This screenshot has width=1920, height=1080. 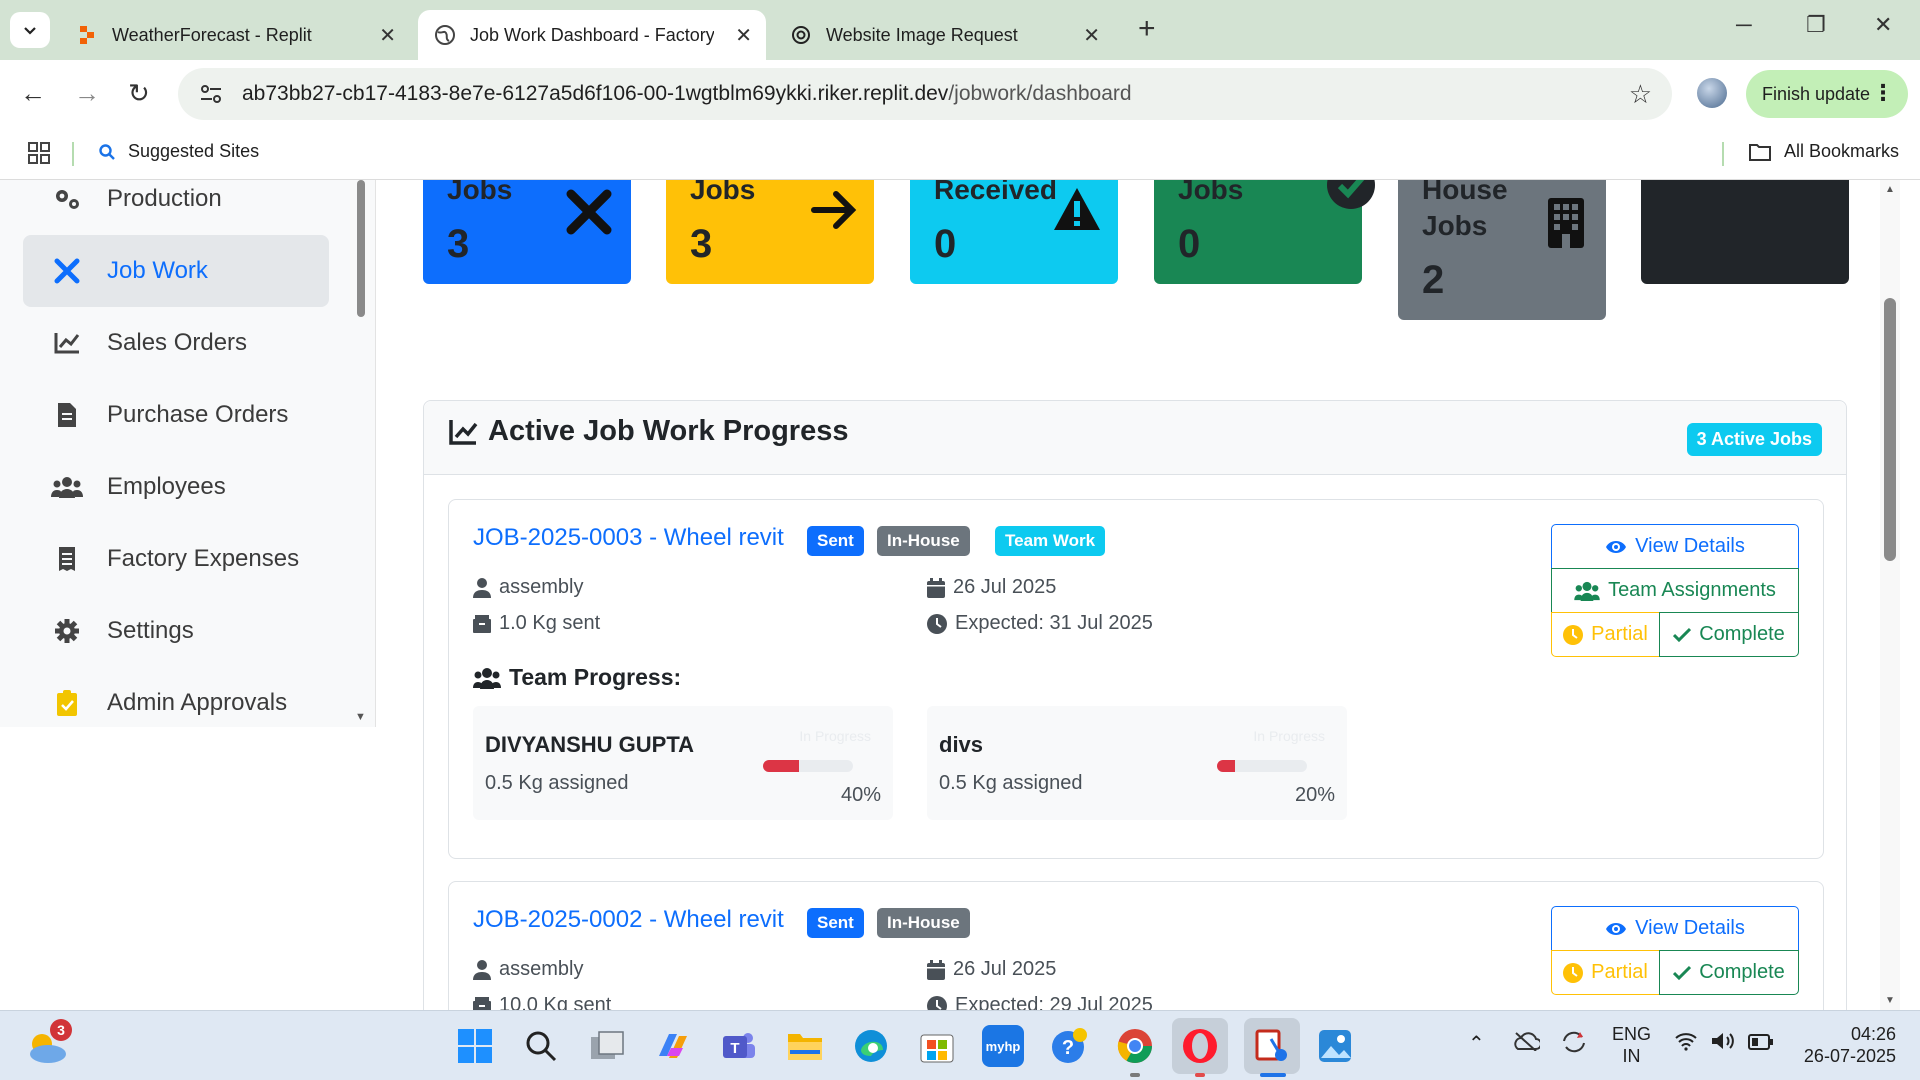 I want to click on minimize-button: ─, so click(x=1744, y=25).